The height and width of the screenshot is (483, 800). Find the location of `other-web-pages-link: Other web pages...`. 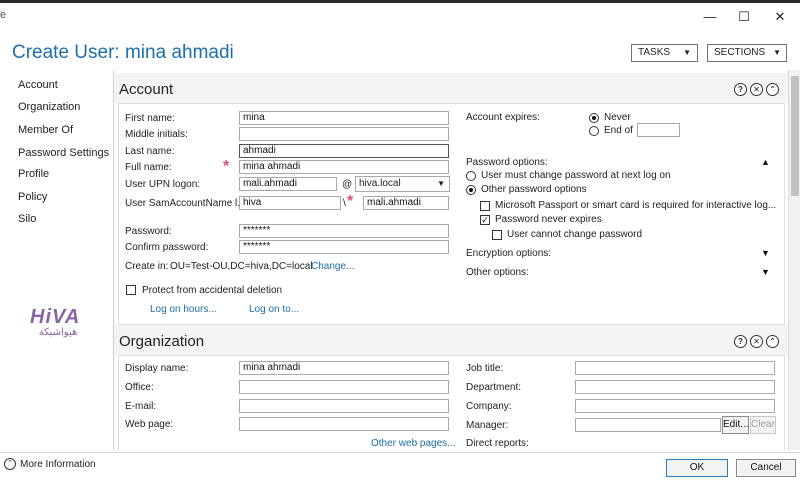

other-web-pages-link: Other web pages... is located at coordinates (413, 443).